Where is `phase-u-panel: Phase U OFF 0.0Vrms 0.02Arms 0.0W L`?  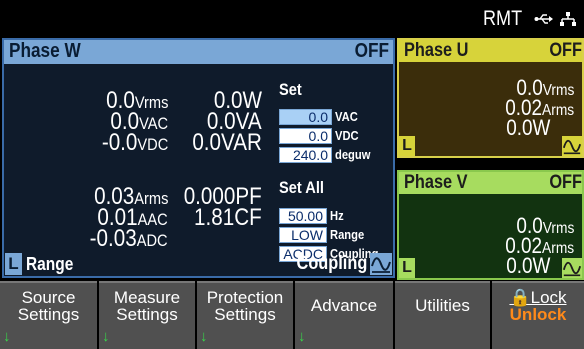
phase-u-panel: Phase U OFF 0.0Vrms 0.02Arms 0.0W L is located at coordinates (490, 98).